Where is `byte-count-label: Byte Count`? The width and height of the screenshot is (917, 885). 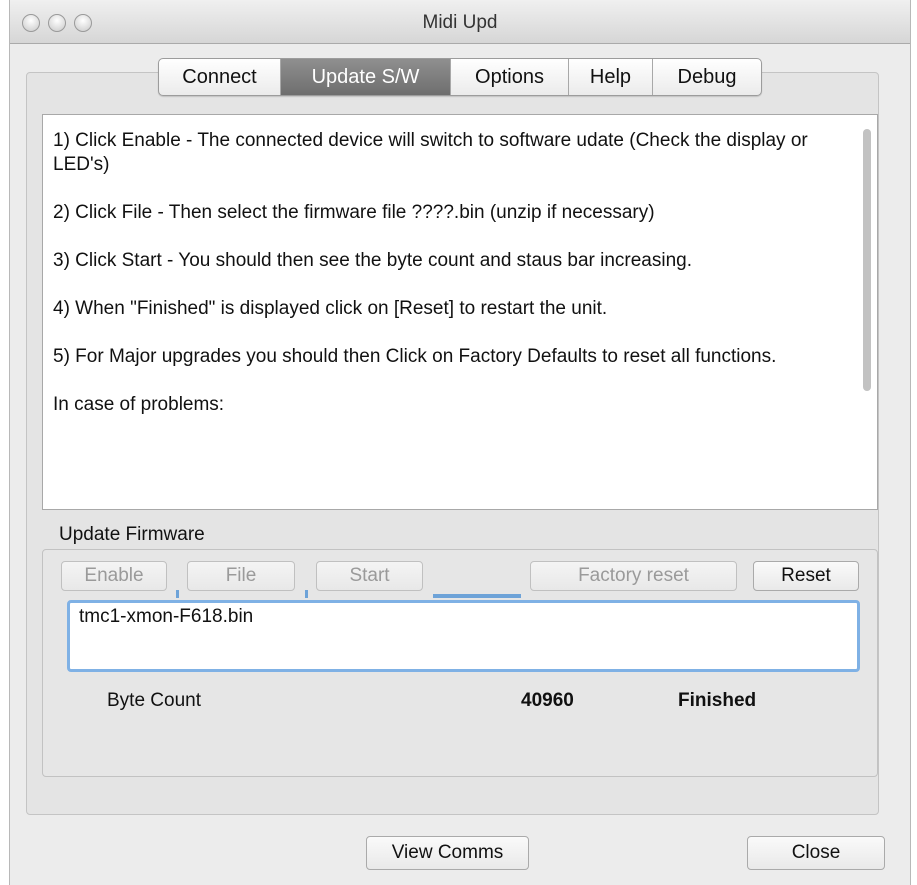
byte-count-label: Byte Count is located at coordinates (154, 700).